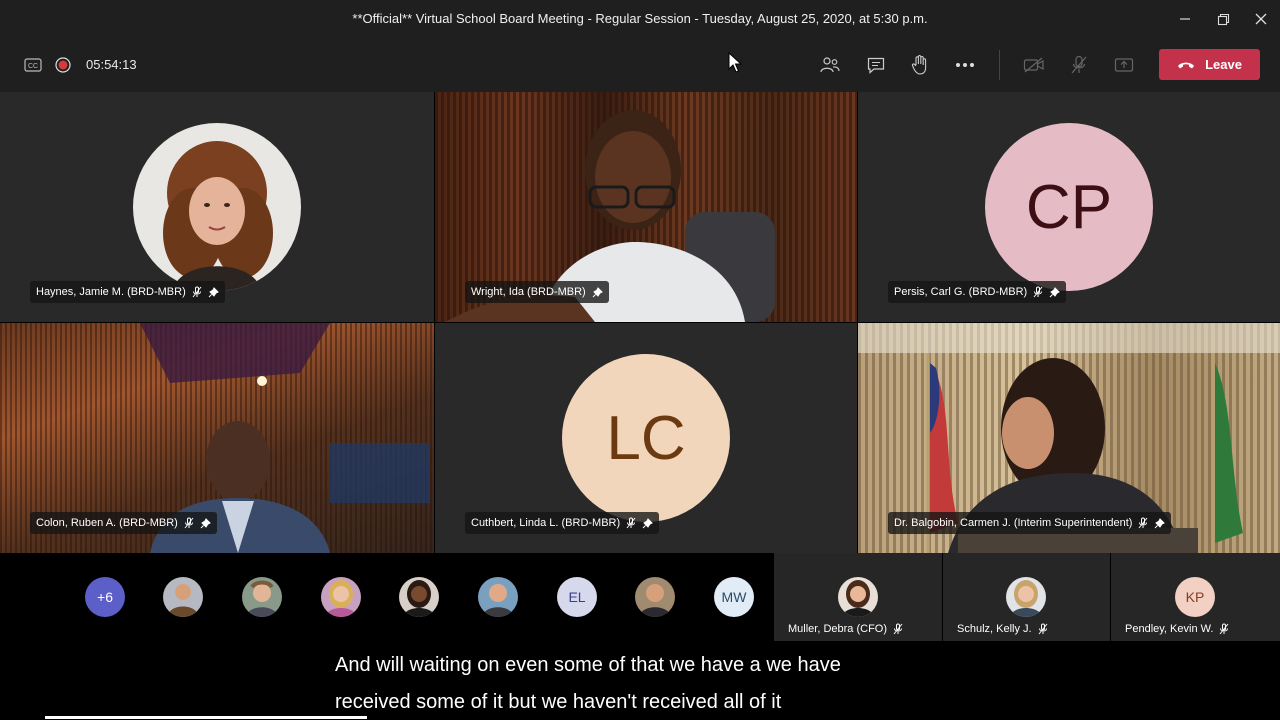  I want to click on participant-tile: LC Cuthbert, Linda L. (BRD-MBR), so click(646, 438).